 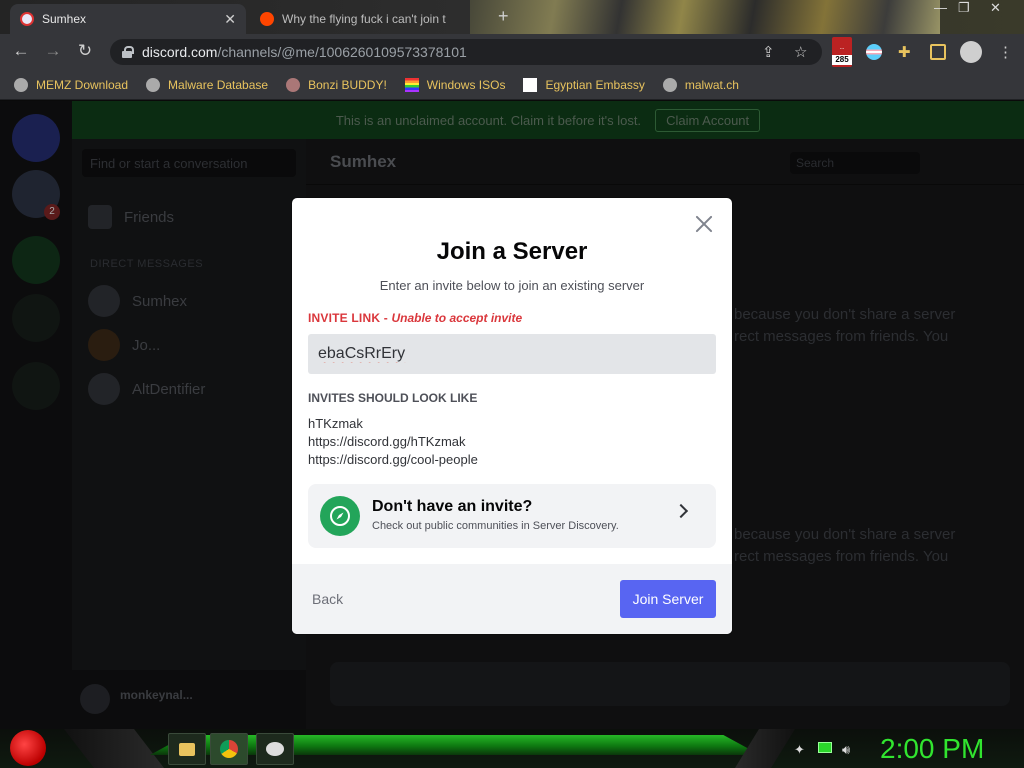 What do you see at coordinates (36, 318) in the screenshot?
I see `explore-icon` at bounding box center [36, 318].